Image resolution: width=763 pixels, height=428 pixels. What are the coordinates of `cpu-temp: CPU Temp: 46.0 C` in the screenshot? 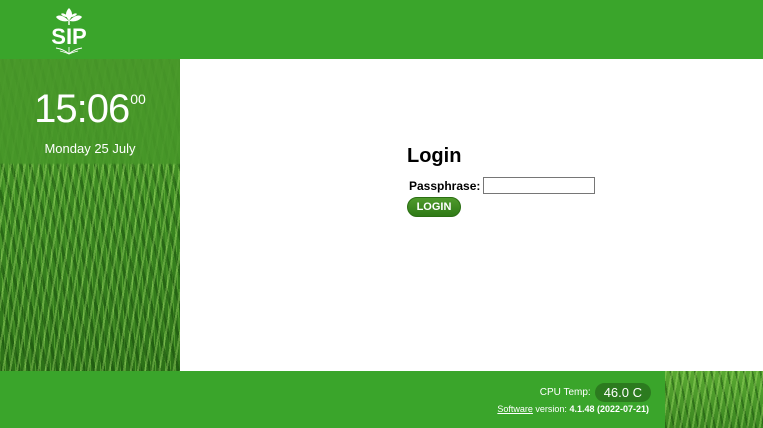 It's located at (595, 392).